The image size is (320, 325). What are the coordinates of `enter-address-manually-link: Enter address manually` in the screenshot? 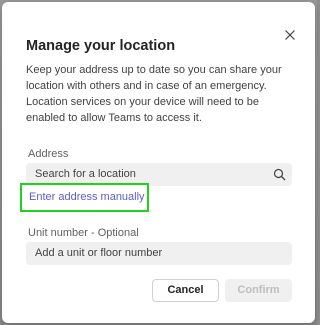 It's located at (87, 197).